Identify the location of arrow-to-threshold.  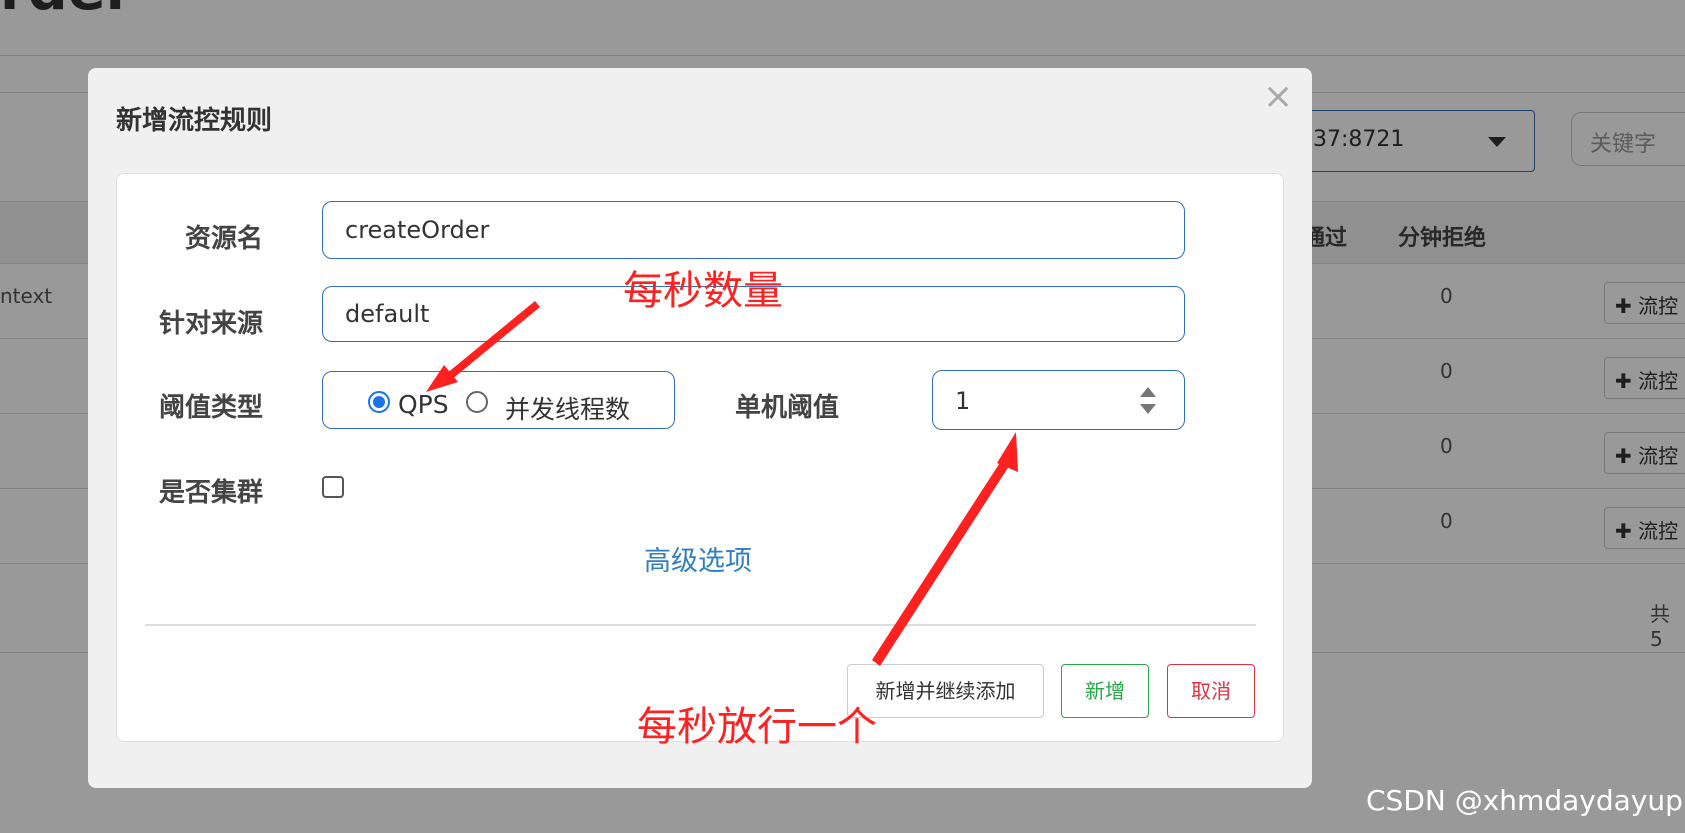
(941, 562).